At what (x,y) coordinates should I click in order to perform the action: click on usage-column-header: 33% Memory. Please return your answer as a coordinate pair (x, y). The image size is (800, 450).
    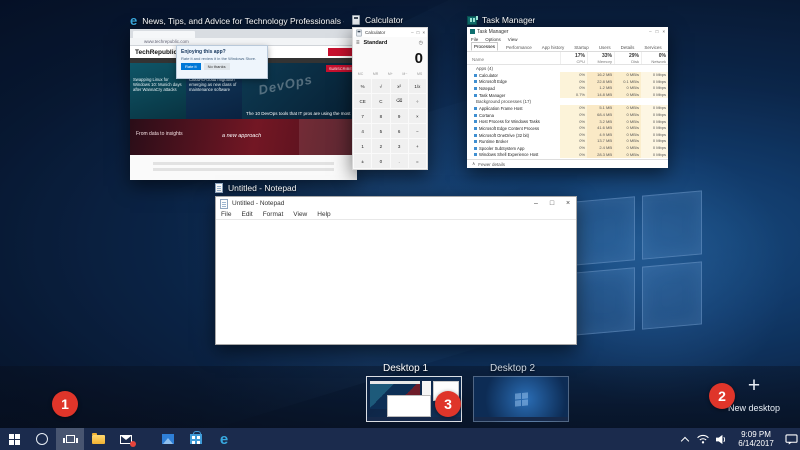
    Looking at the image, I should click on (600, 58).